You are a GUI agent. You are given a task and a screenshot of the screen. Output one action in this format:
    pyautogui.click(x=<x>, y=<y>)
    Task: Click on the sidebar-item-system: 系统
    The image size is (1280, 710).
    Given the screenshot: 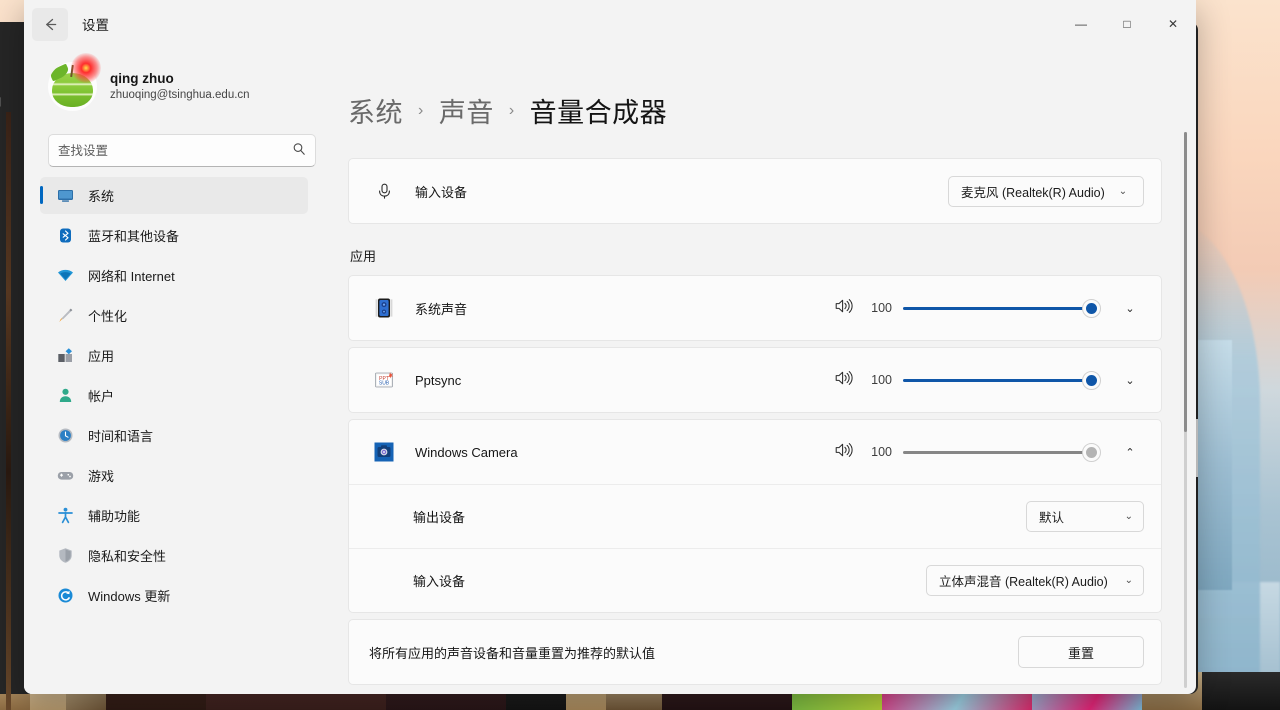 What is the action you would take?
    pyautogui.click(x=174, y=195)
    